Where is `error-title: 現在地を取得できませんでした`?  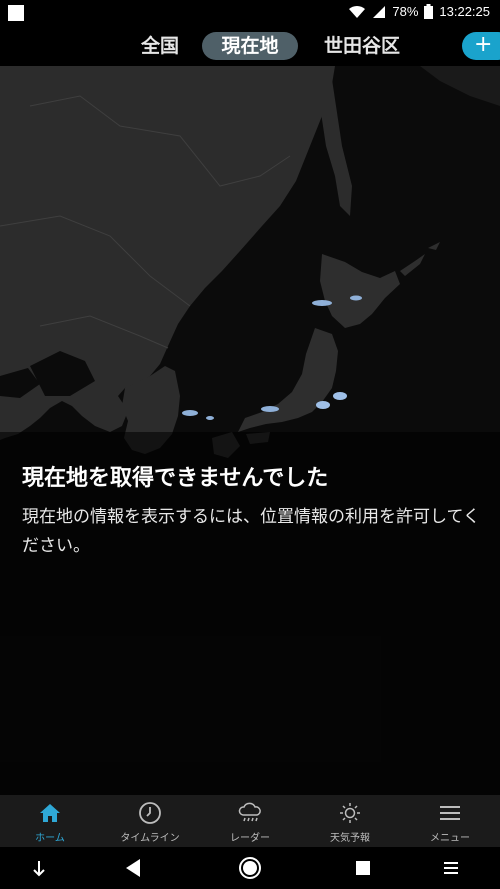 error-title: 現在地を取得できませんでした is located at coordinates (175, 478).